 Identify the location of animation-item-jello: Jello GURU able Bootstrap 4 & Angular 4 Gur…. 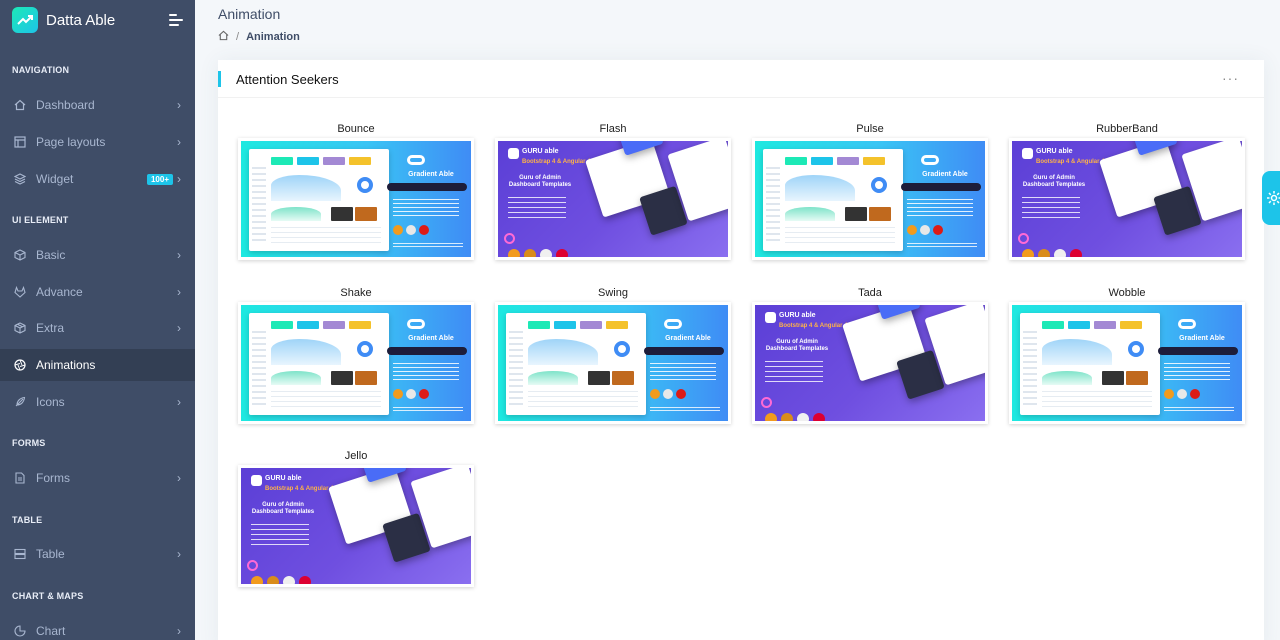
(356, 518).